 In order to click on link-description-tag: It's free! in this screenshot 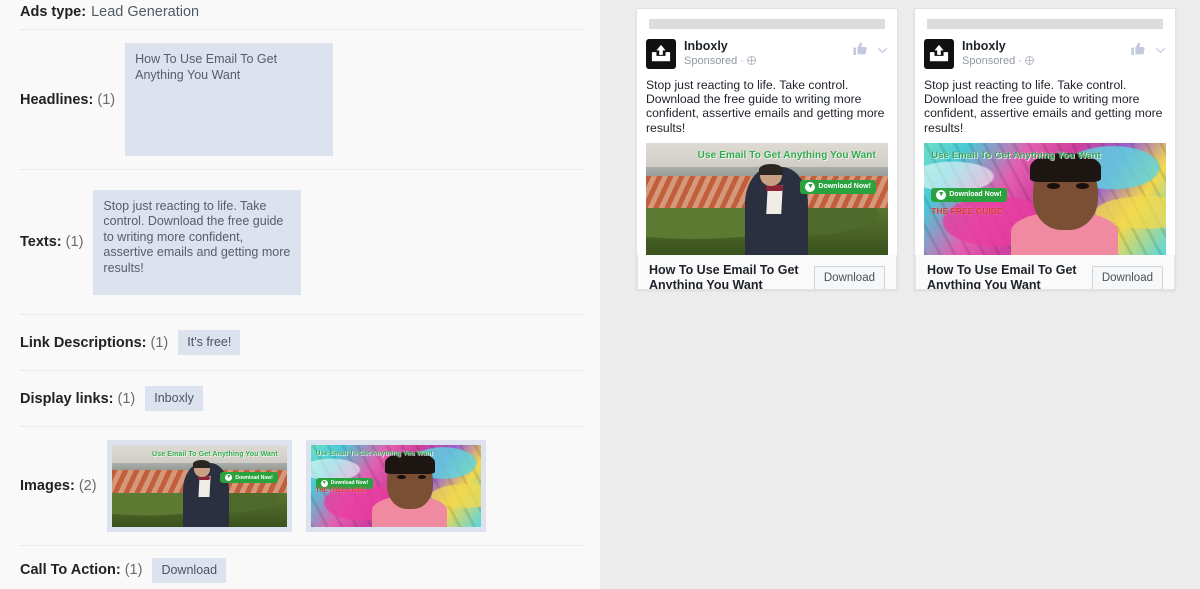, I will do `click(209, 342)`.